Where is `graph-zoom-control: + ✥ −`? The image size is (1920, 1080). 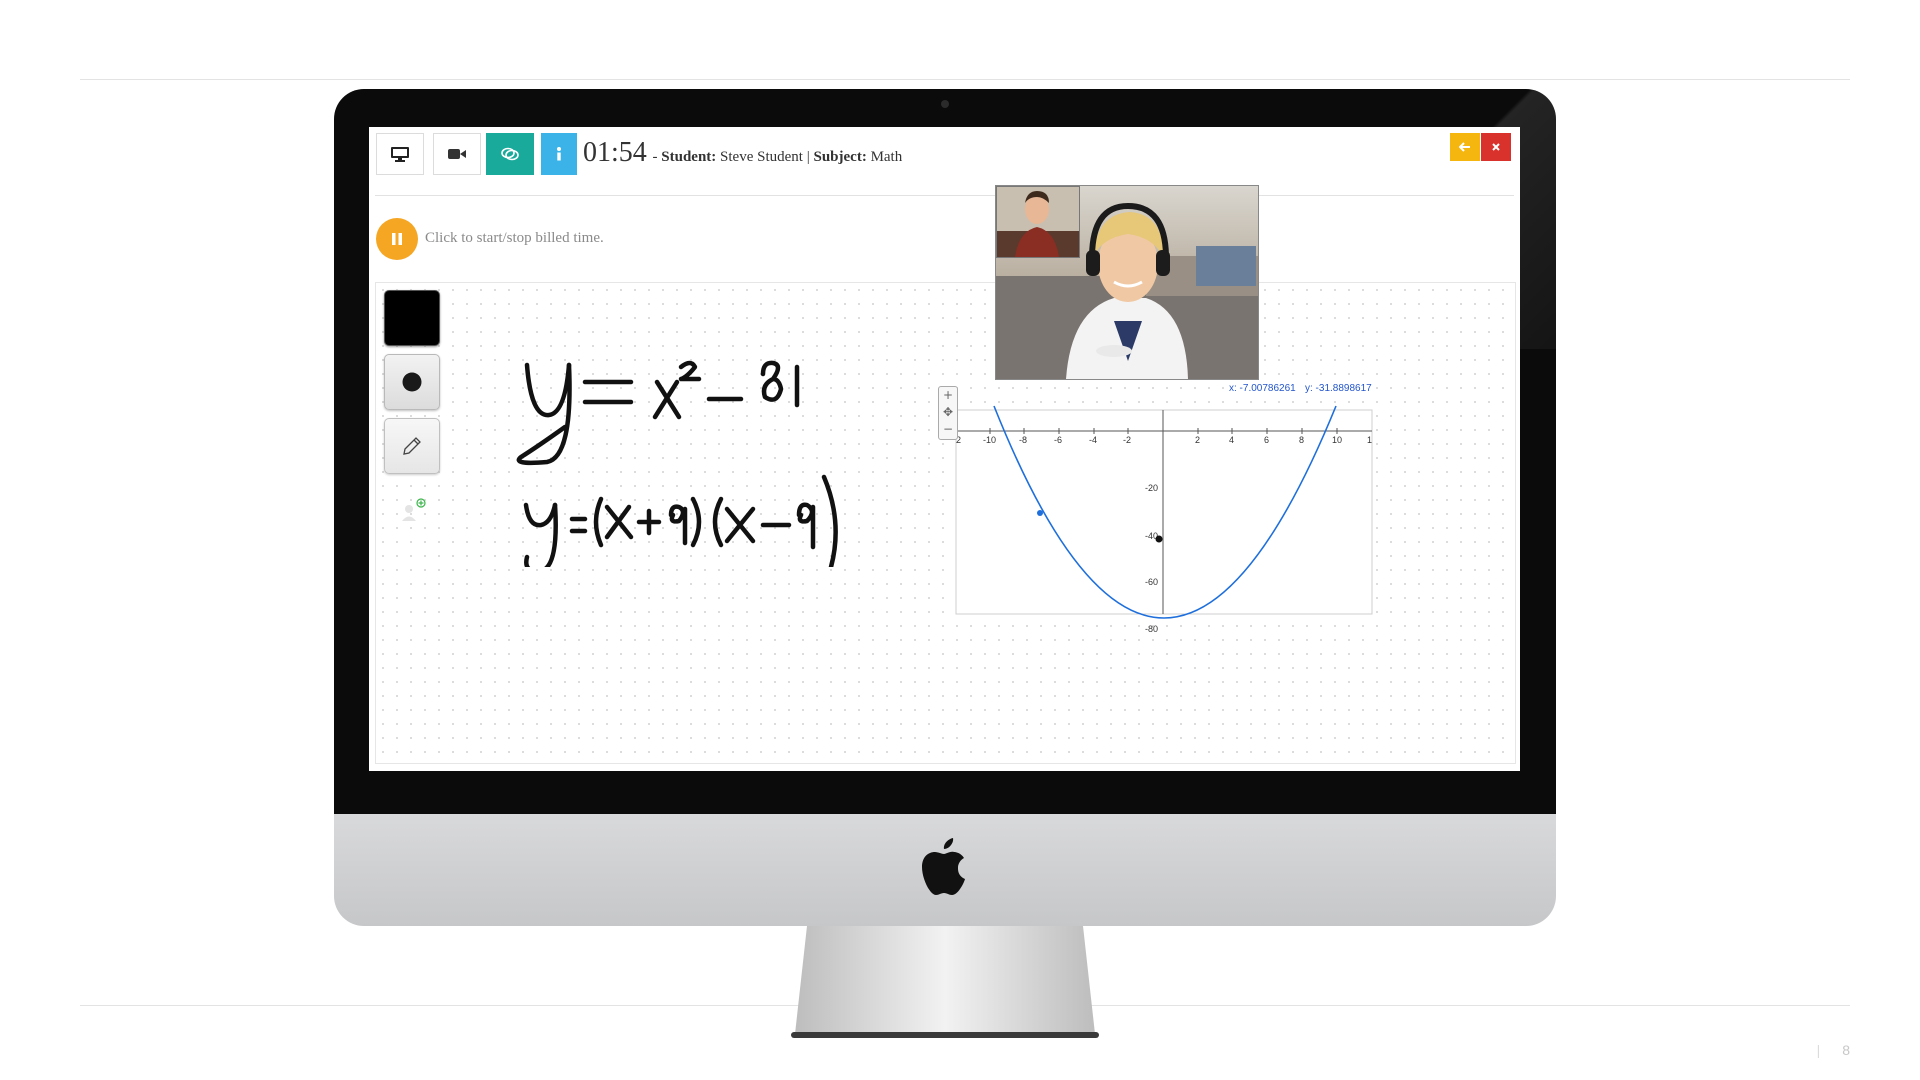 graph-zoom-control: + ✥ − is located at coordinates (948, 413).